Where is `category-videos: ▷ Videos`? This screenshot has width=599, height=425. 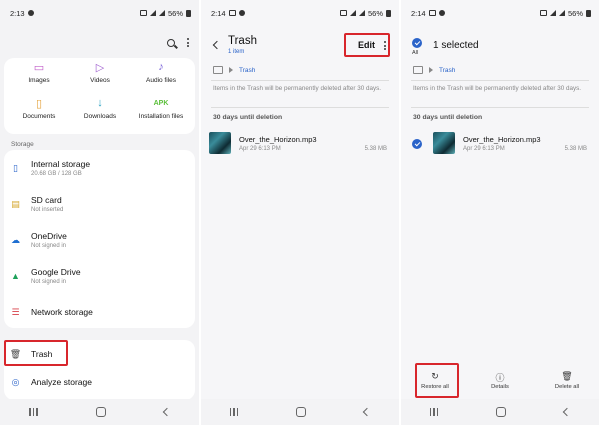 category-videos: ▷ Videos is located at coordinates (100, 72).